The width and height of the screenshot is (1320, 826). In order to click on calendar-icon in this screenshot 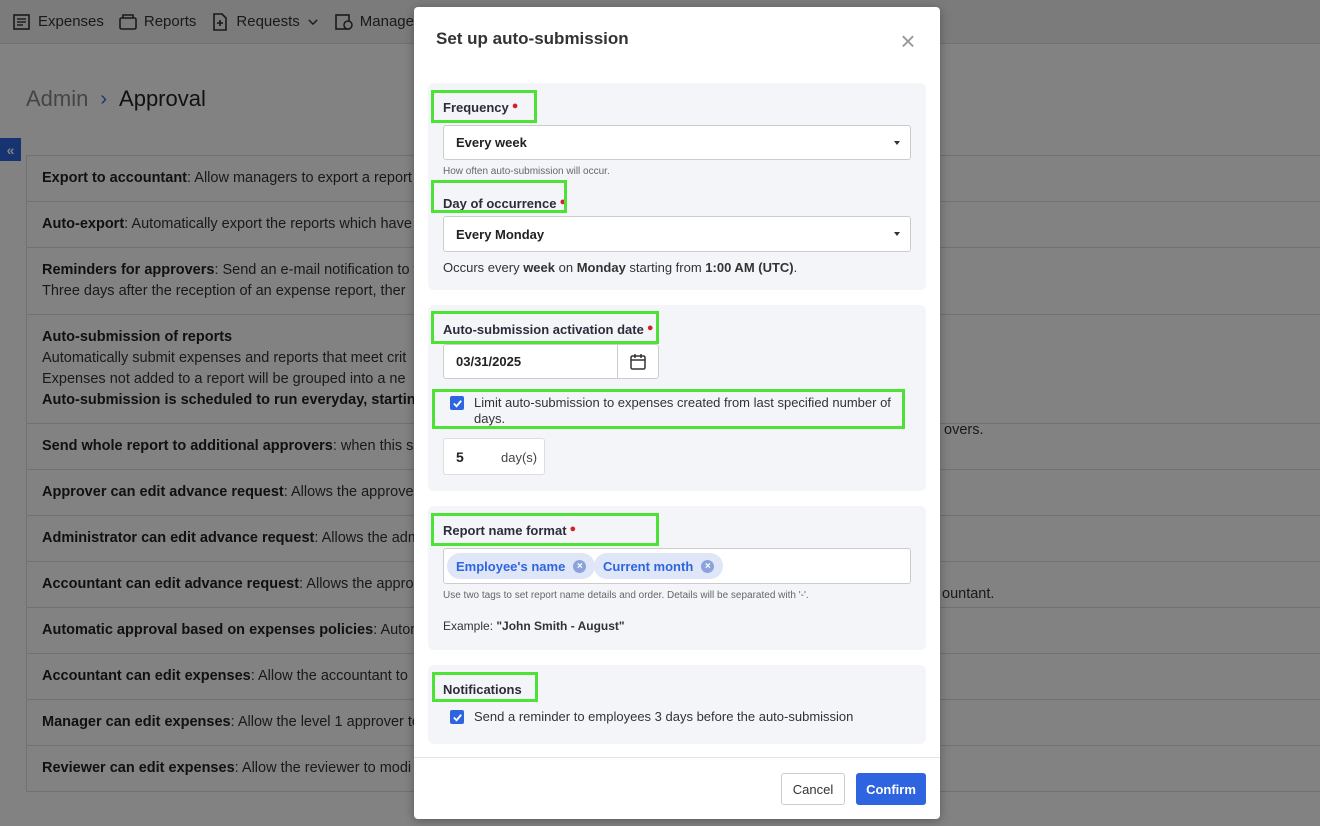, I will do `click(638, 361)`.